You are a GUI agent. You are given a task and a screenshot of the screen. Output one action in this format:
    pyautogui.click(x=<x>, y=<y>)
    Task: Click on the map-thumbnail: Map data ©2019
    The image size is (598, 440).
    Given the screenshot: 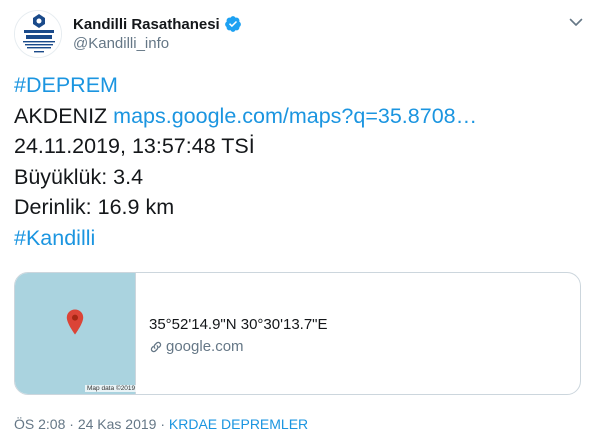 What is the action you would take?
    pyautogui.click(x=76, y=333)
    